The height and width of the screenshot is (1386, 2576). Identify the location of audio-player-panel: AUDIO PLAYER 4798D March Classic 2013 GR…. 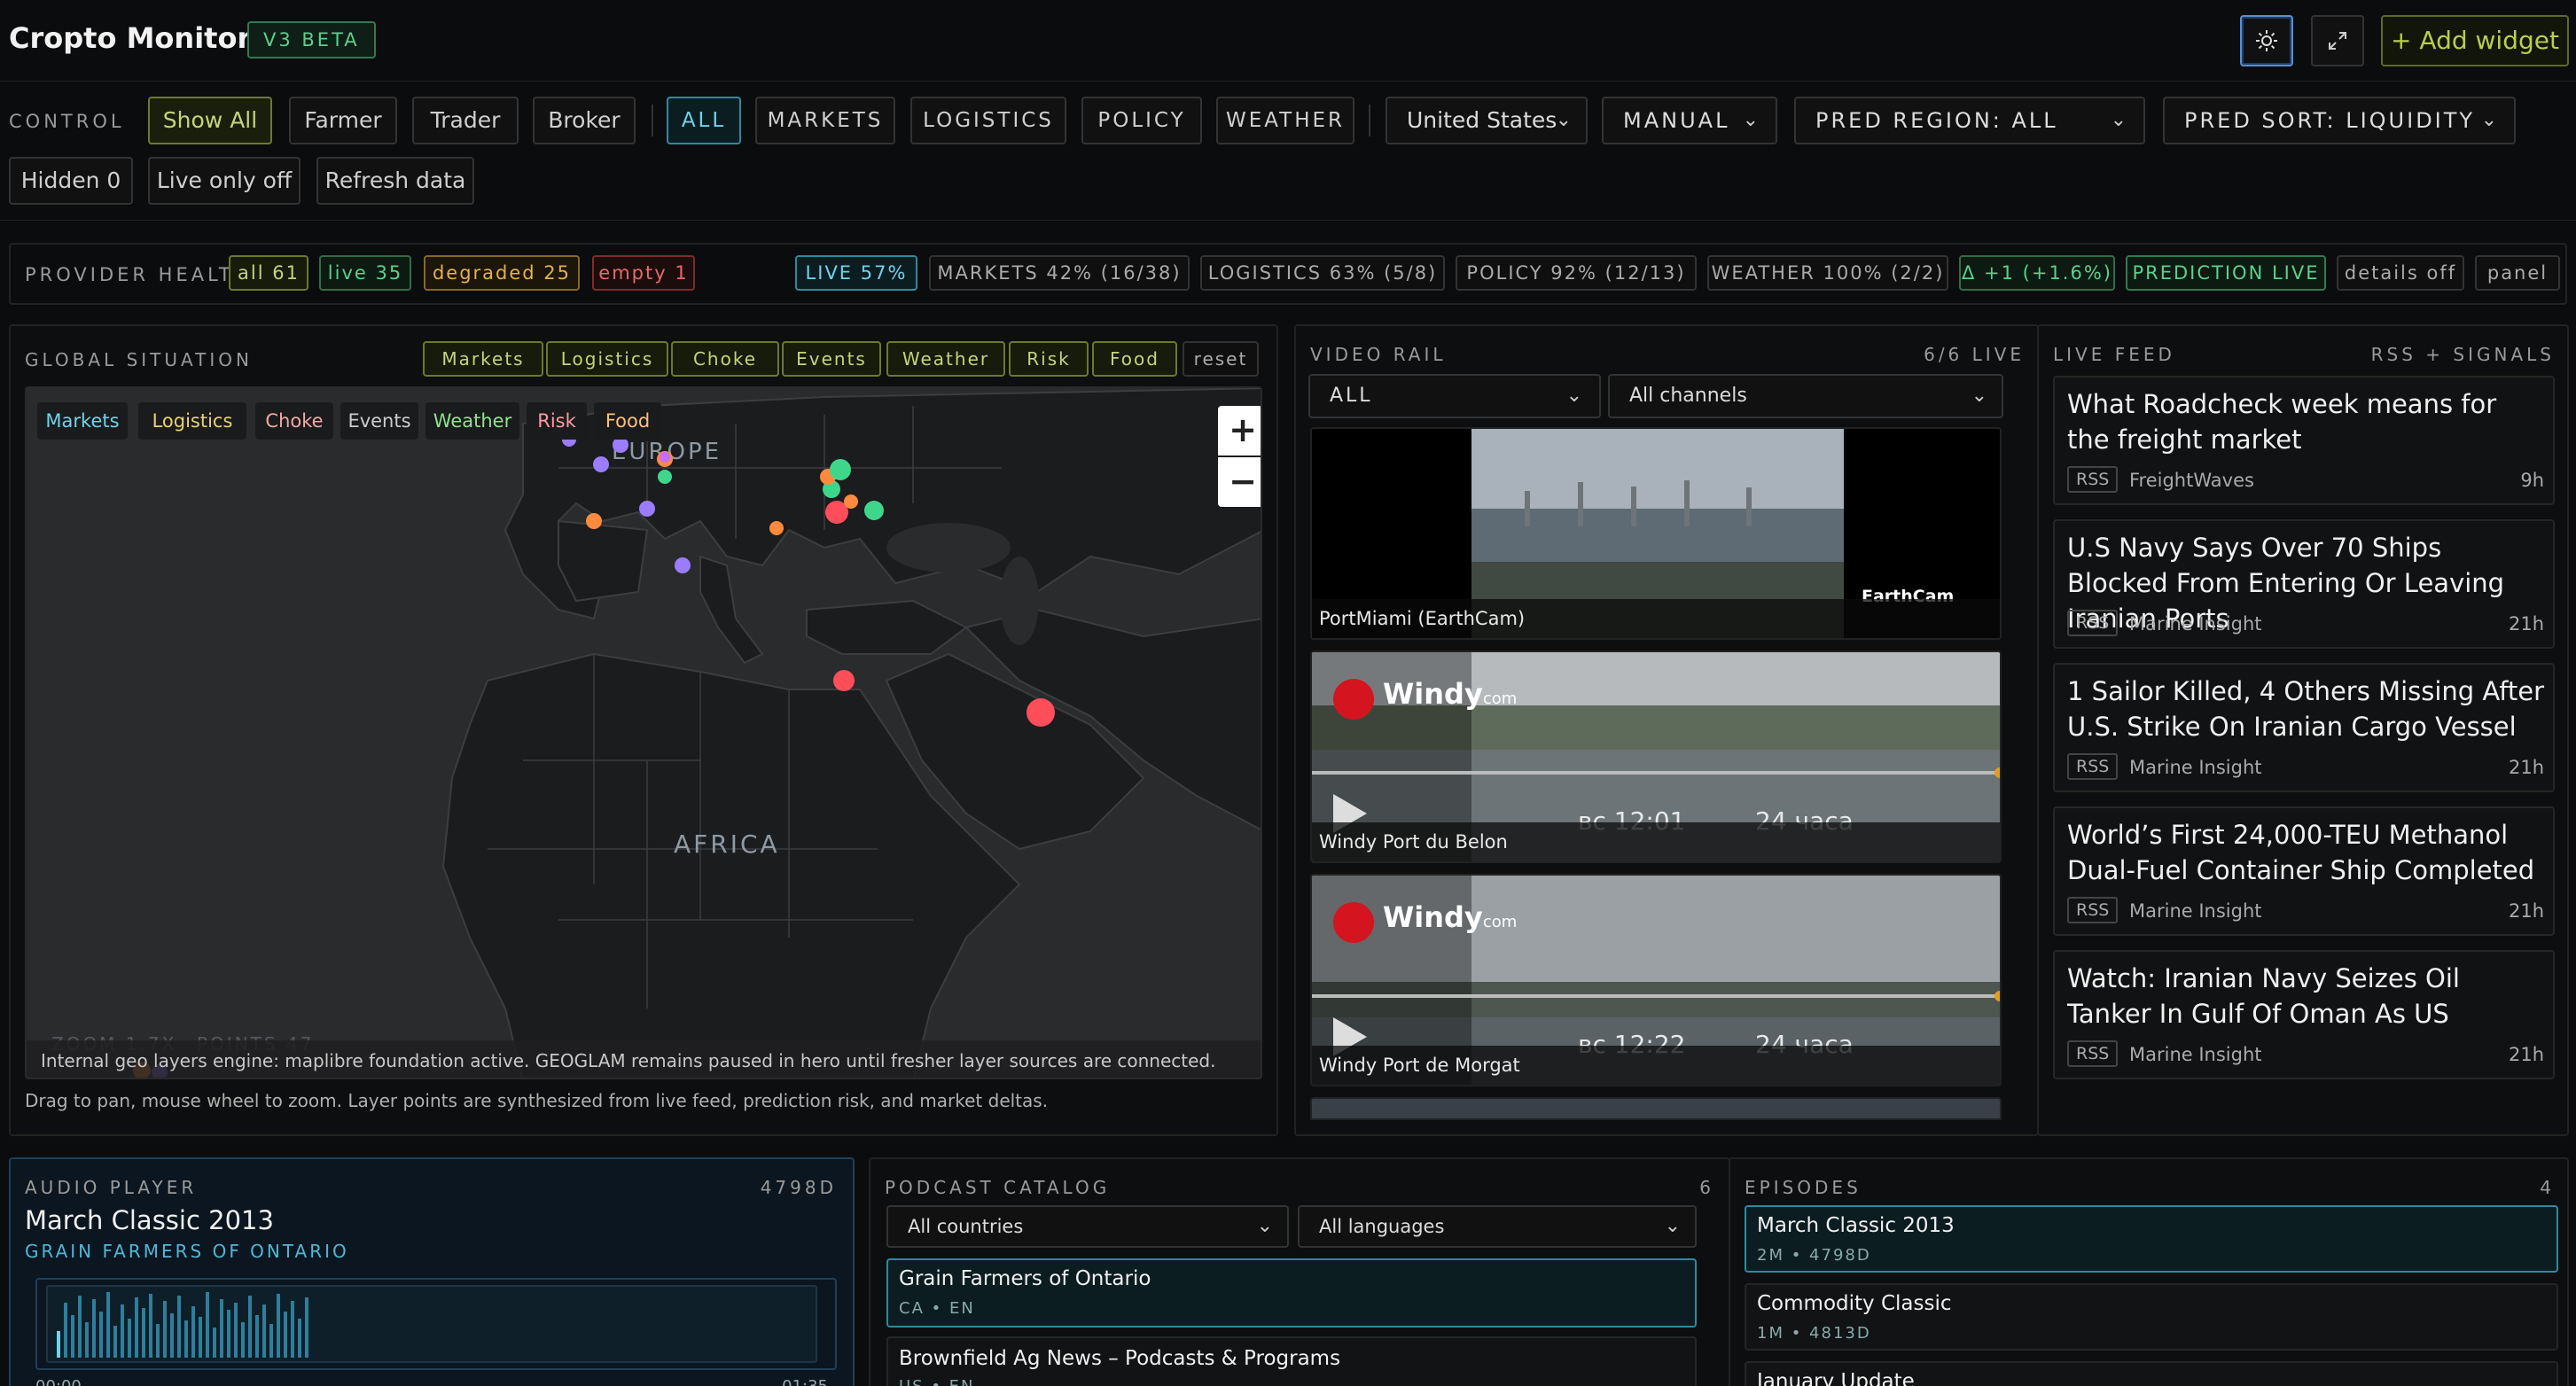
(432, 1271).